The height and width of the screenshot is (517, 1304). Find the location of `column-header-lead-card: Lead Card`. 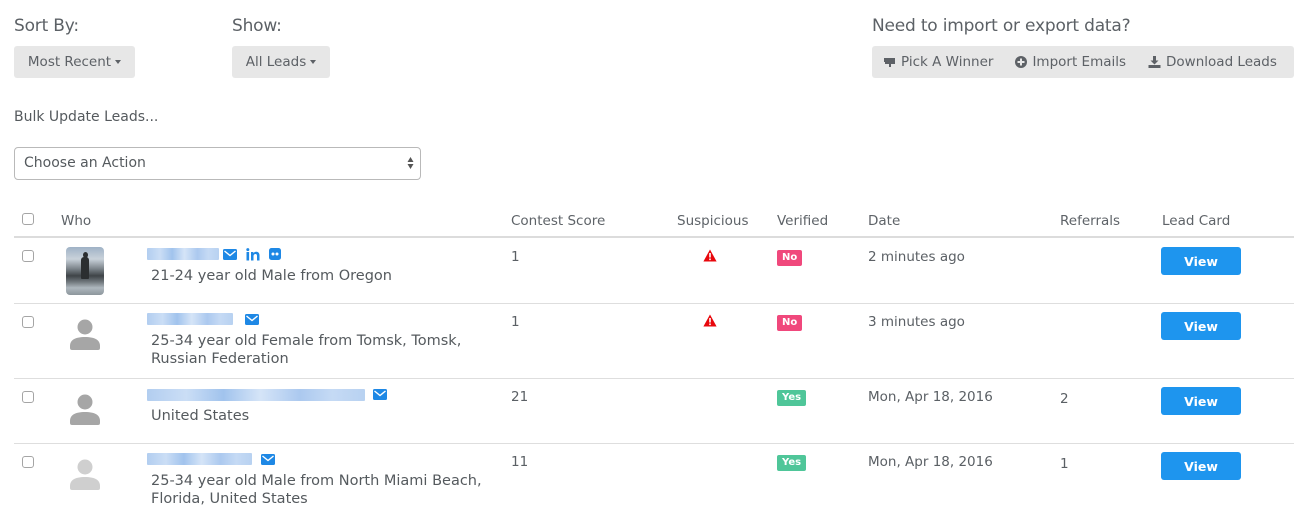

column-header-lead-card: Lead Card is located at coordinates (1196, 221).